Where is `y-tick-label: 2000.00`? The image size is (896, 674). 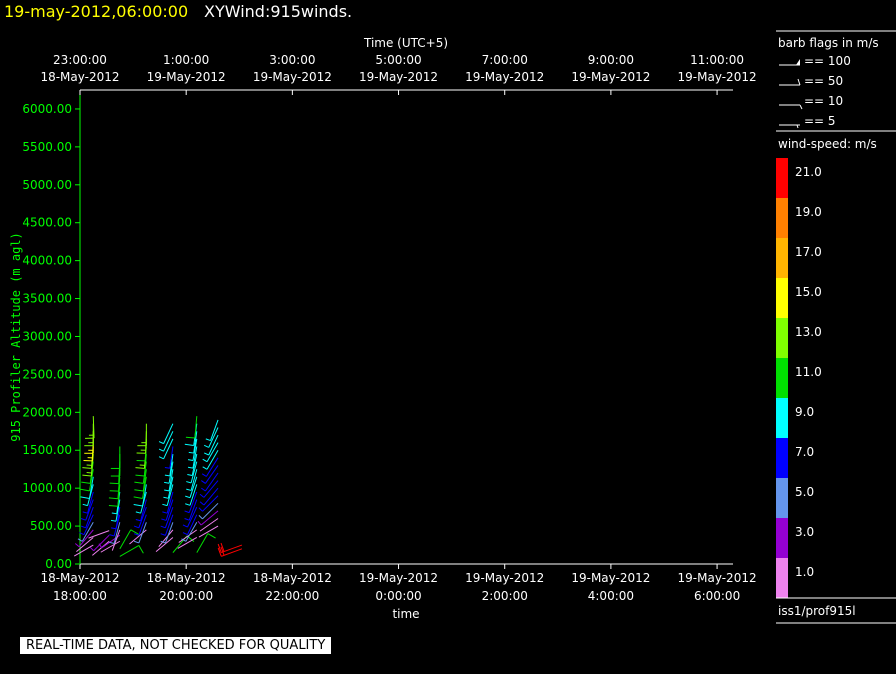
y-tick-label: 2000.00 is located at coordinates (47, 412).